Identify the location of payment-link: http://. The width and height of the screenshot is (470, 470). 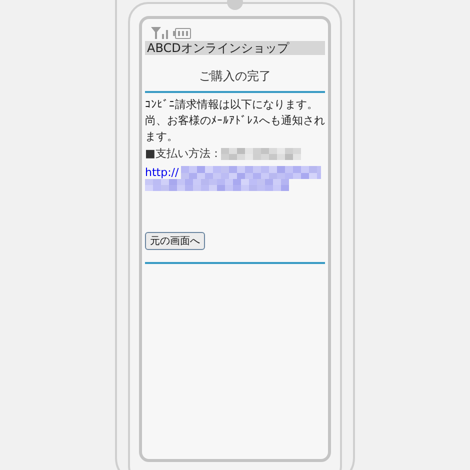
(162, 172).